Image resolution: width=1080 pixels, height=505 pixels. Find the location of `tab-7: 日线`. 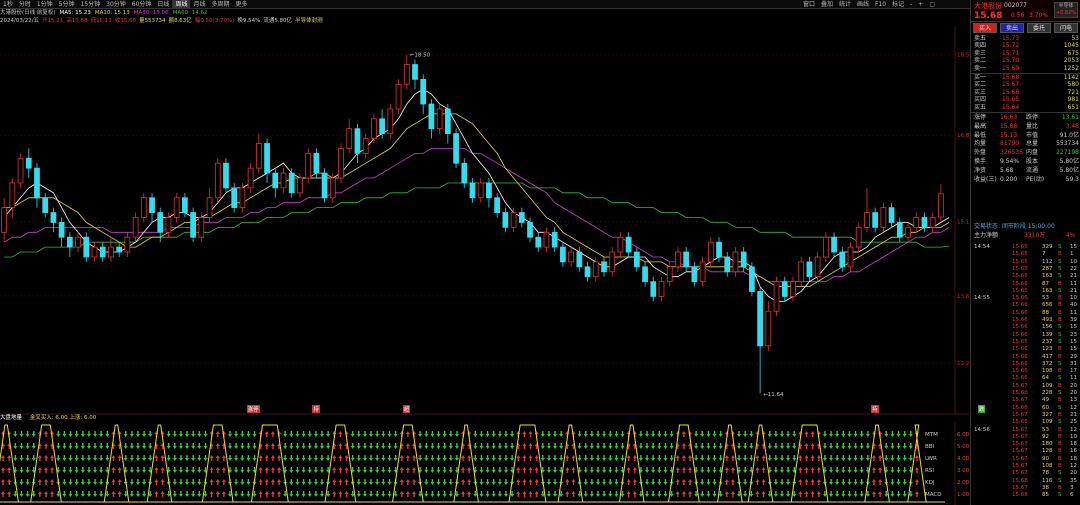

tab-7: 日线 is located at coordinates (163, 4).